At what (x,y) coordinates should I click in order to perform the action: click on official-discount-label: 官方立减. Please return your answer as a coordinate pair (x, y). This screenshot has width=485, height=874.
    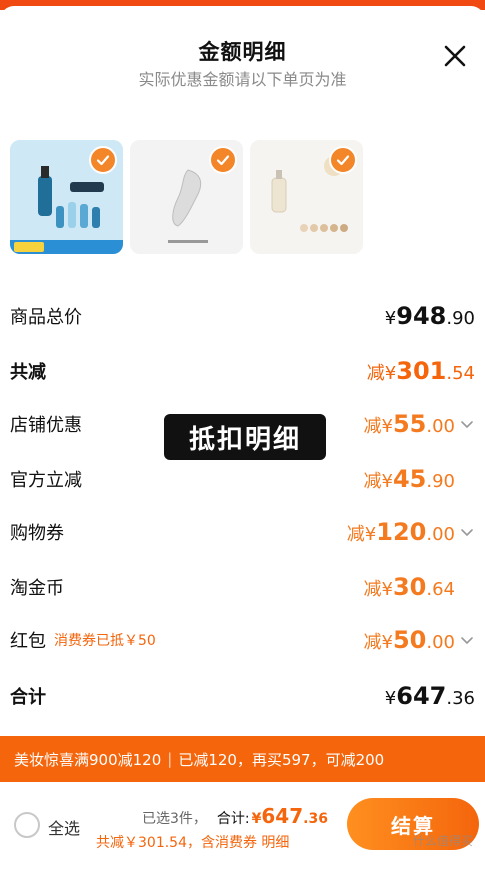
    Looking at the image, I should click on (46, 480).